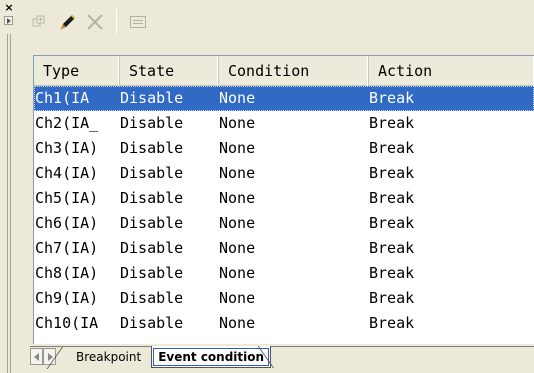 The height and width of the screenshot is (373, 534). Describe the element at coordinates (211, 357) in the screenshot. I see `tab-event-condition: Event condition` at that location.